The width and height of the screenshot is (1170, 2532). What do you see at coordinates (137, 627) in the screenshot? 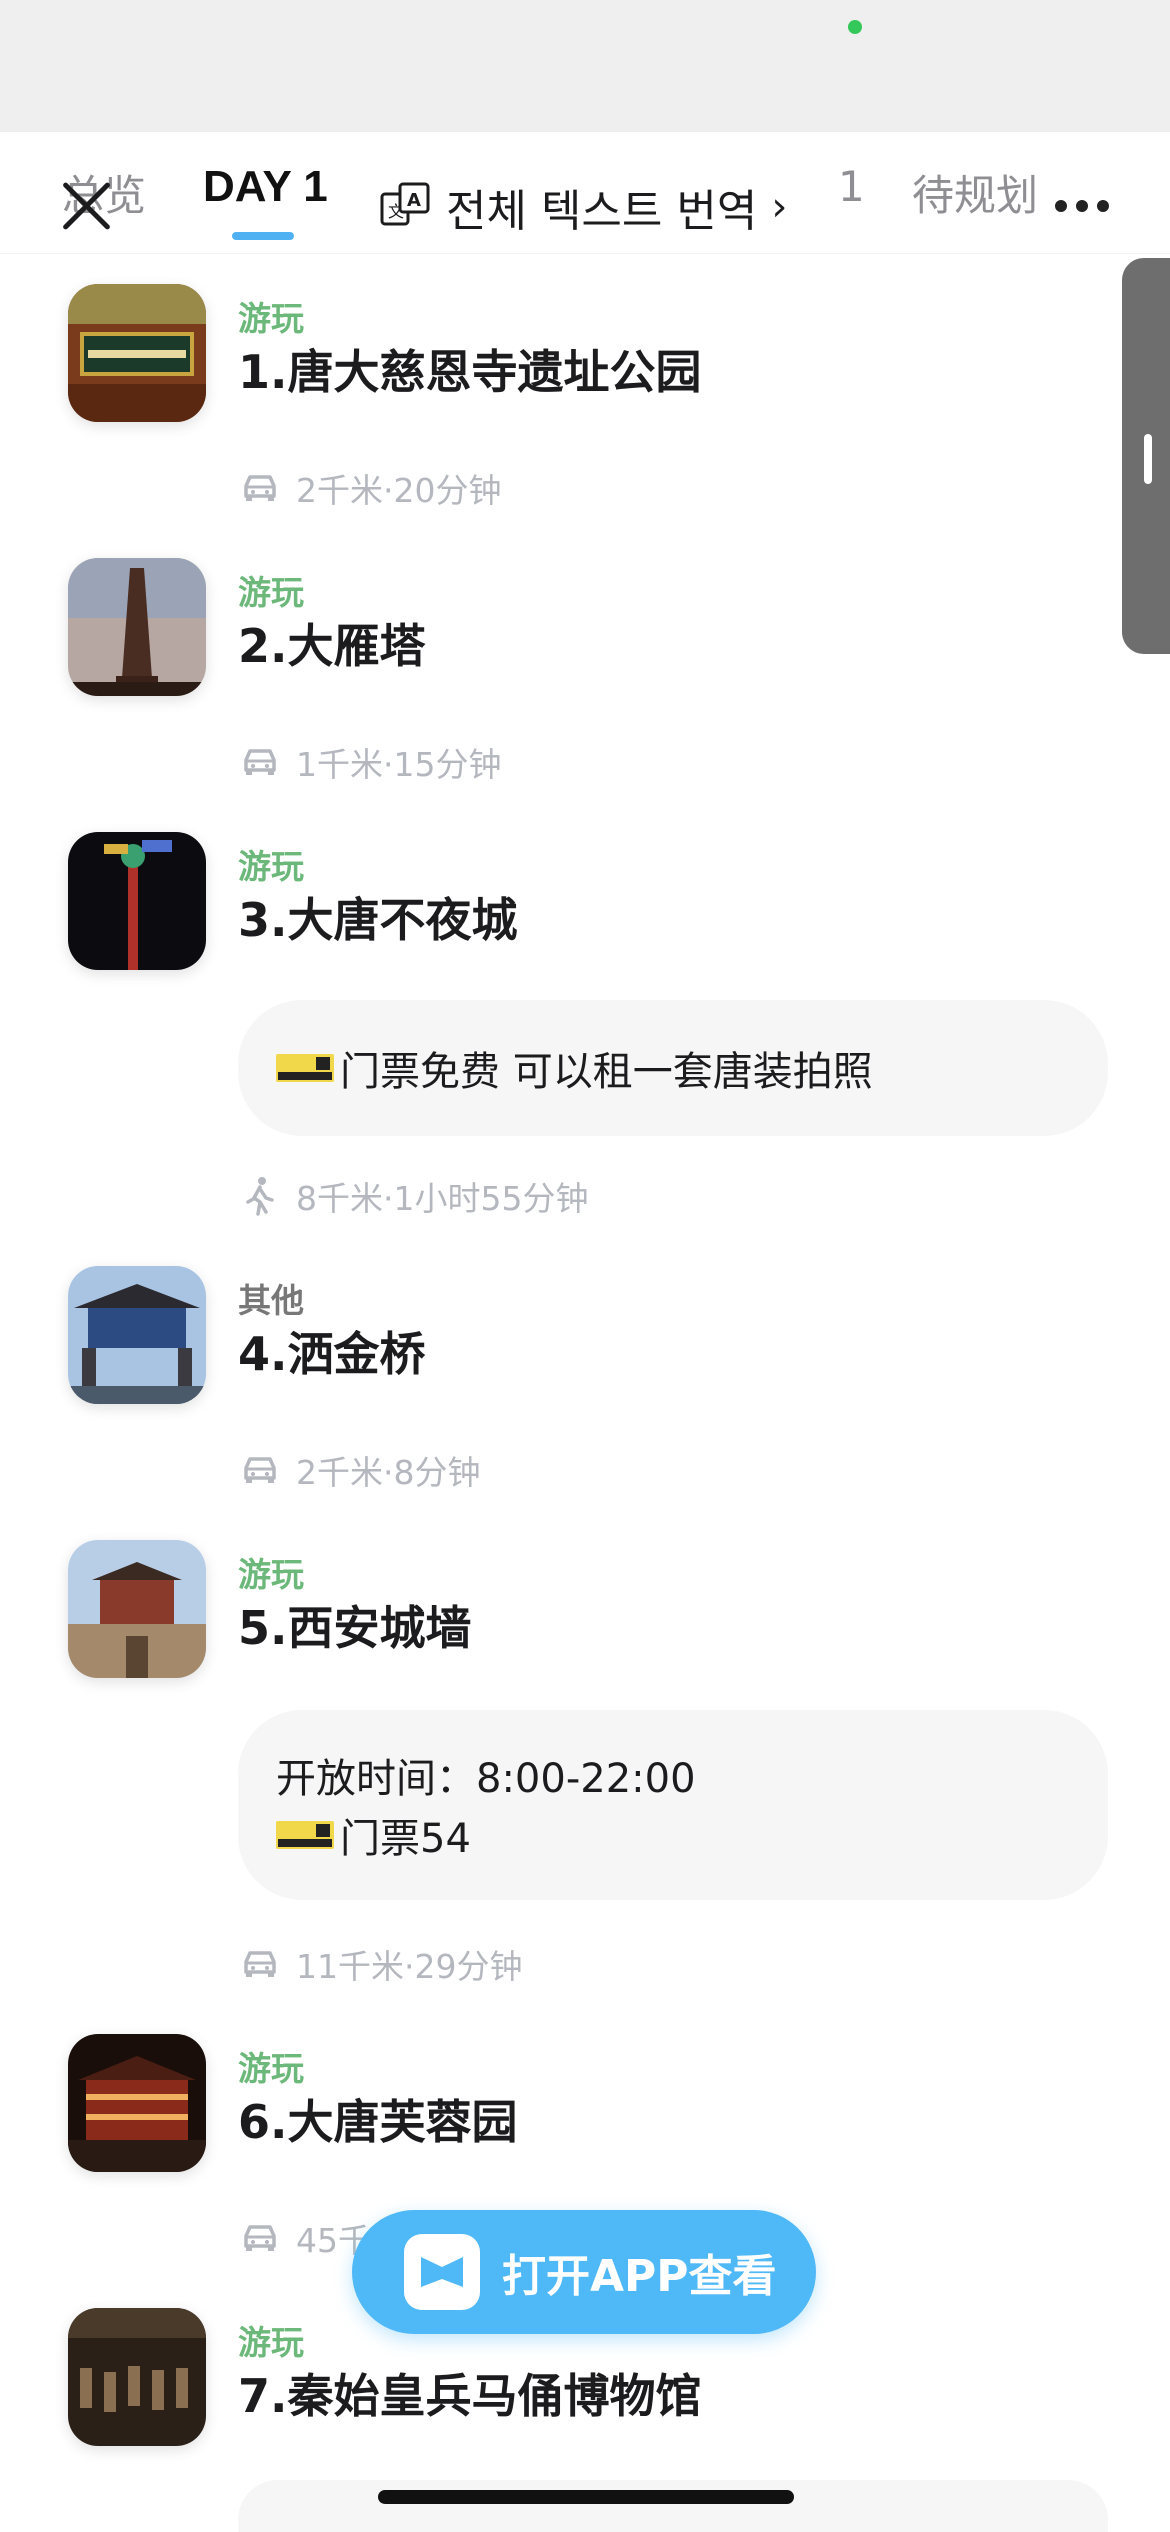
I see `pagoda-photo` at bounding box center [137, 627].